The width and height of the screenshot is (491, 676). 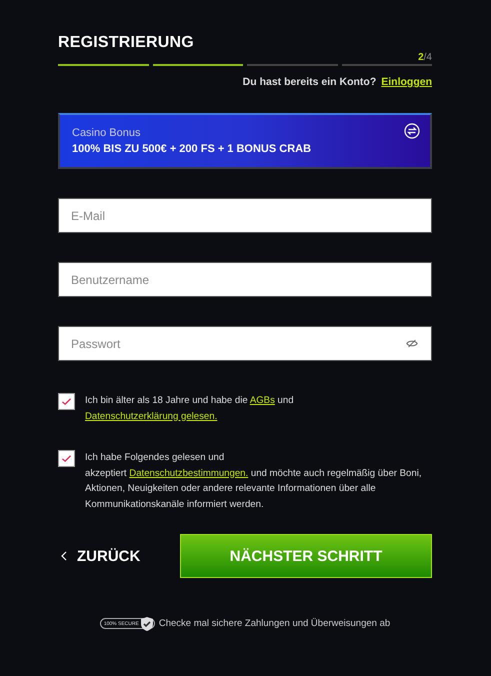 What do you see at coordinates (99, 556) in the screenshot?
I see `back-button: ZURÜCK` at bounding box center [99, 556].